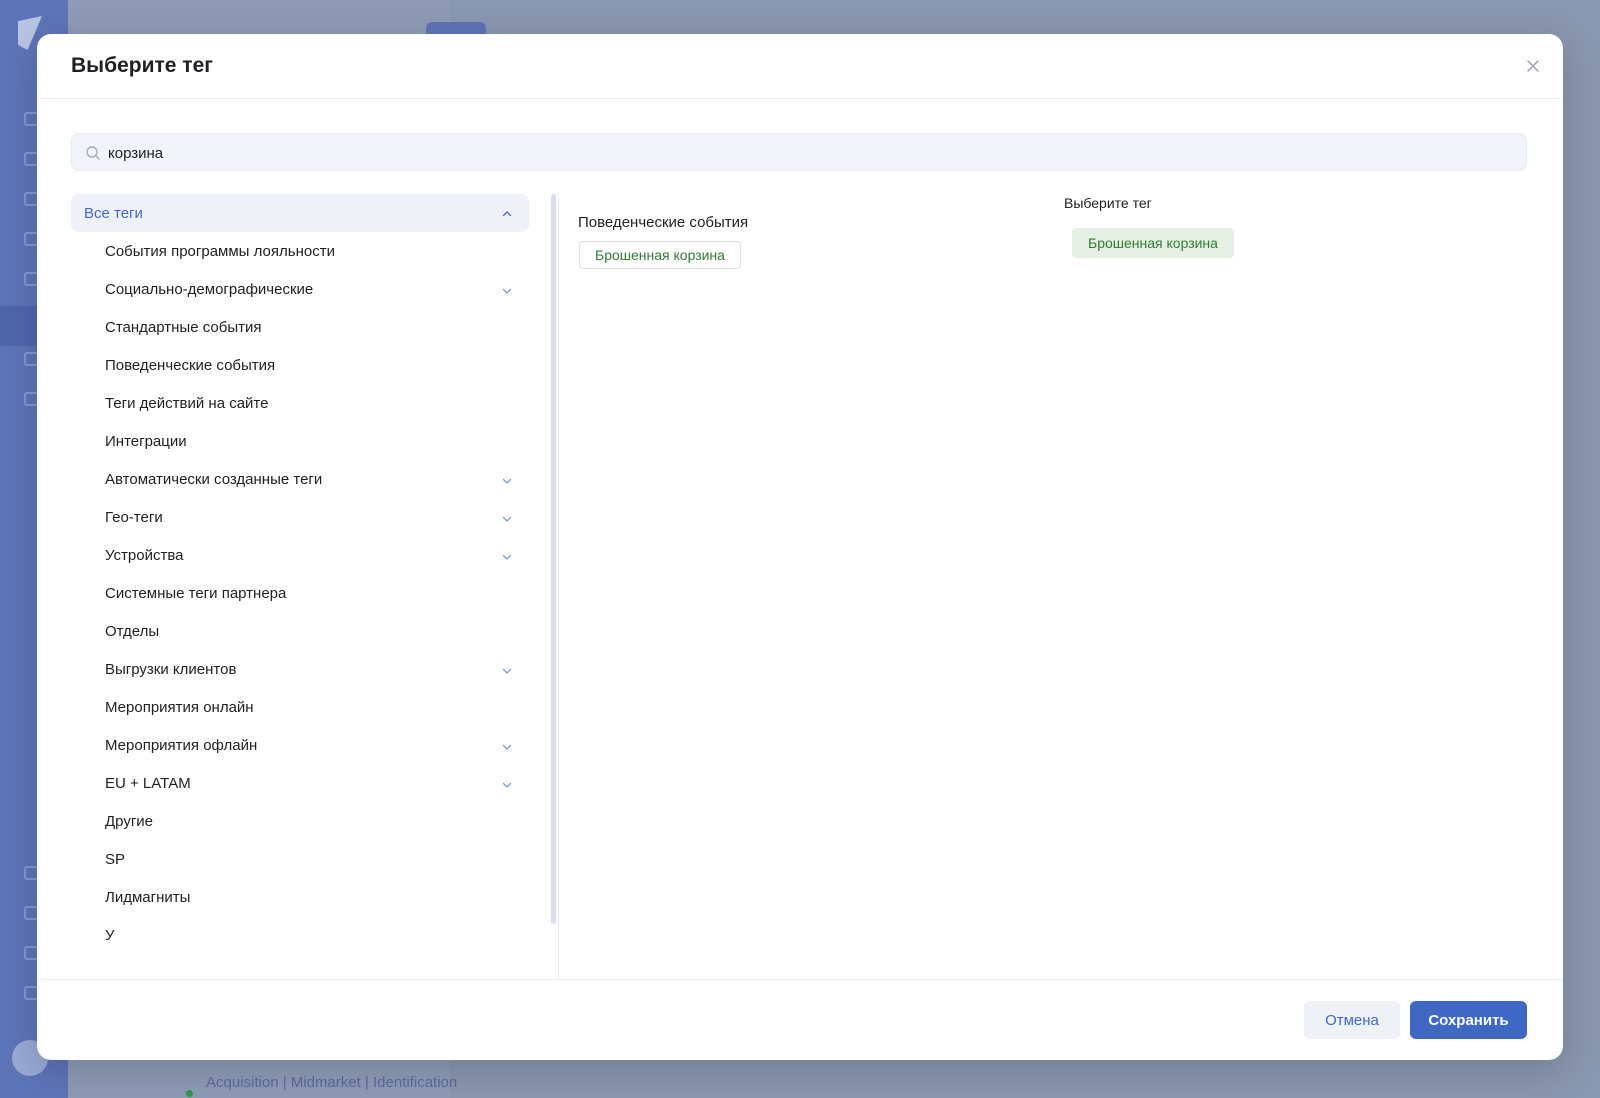 The height and width of the screenshot is (1098, 1600). I want to click on tree-item-label: Интеграции, so click(146, 441).